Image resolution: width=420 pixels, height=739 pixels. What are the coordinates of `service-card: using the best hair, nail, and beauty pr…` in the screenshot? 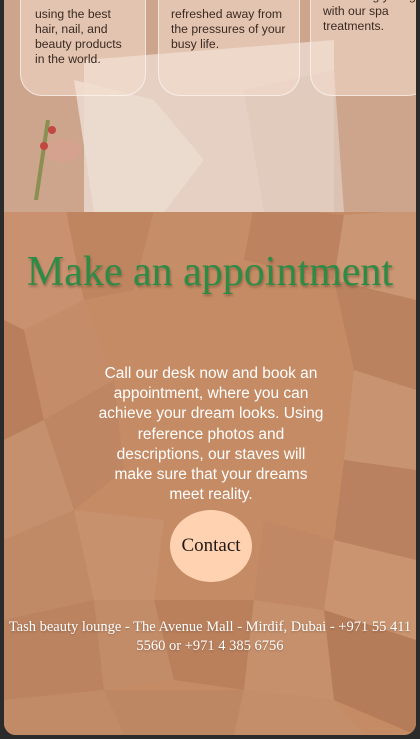 It's located at (83, 48).